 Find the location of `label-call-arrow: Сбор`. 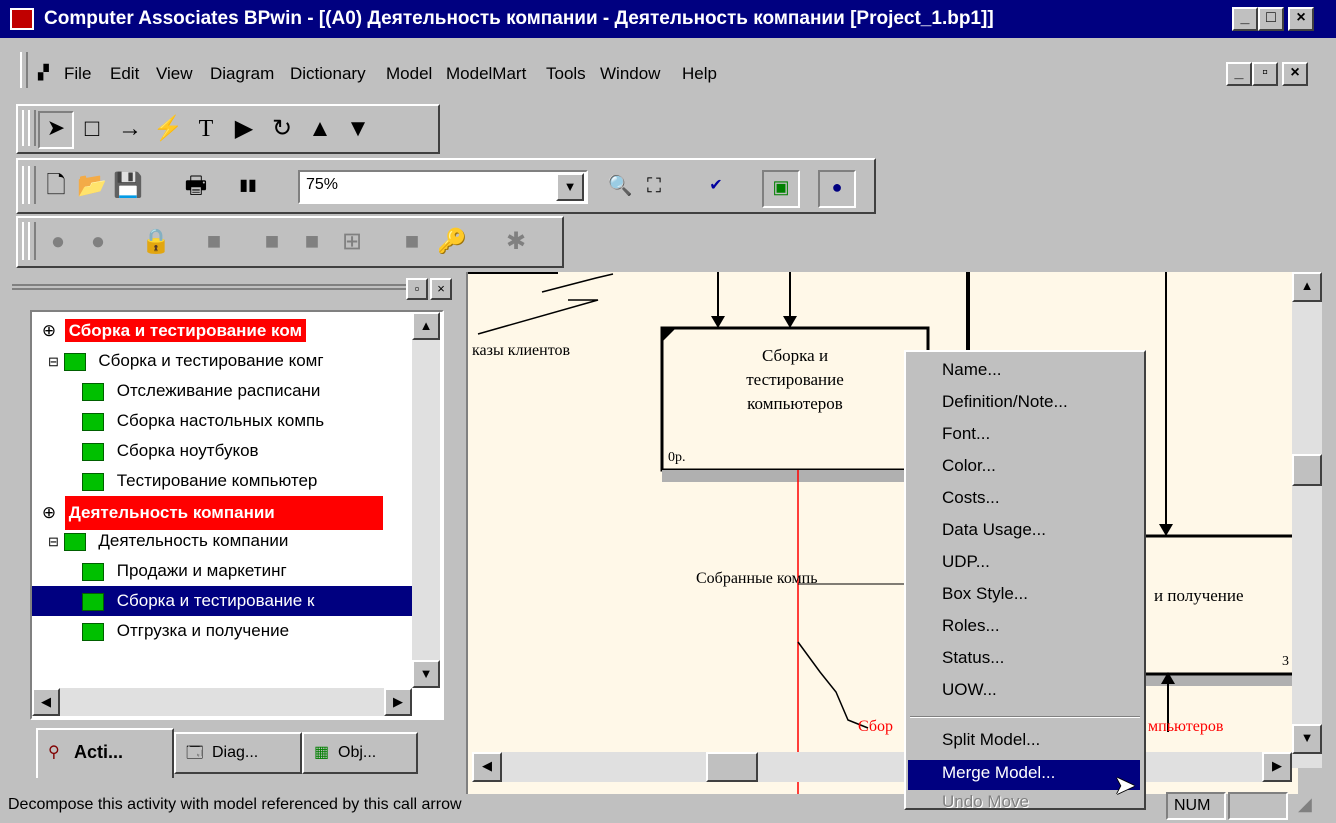

label-call-arrow: Сбор is located at coordinates (875, 727).